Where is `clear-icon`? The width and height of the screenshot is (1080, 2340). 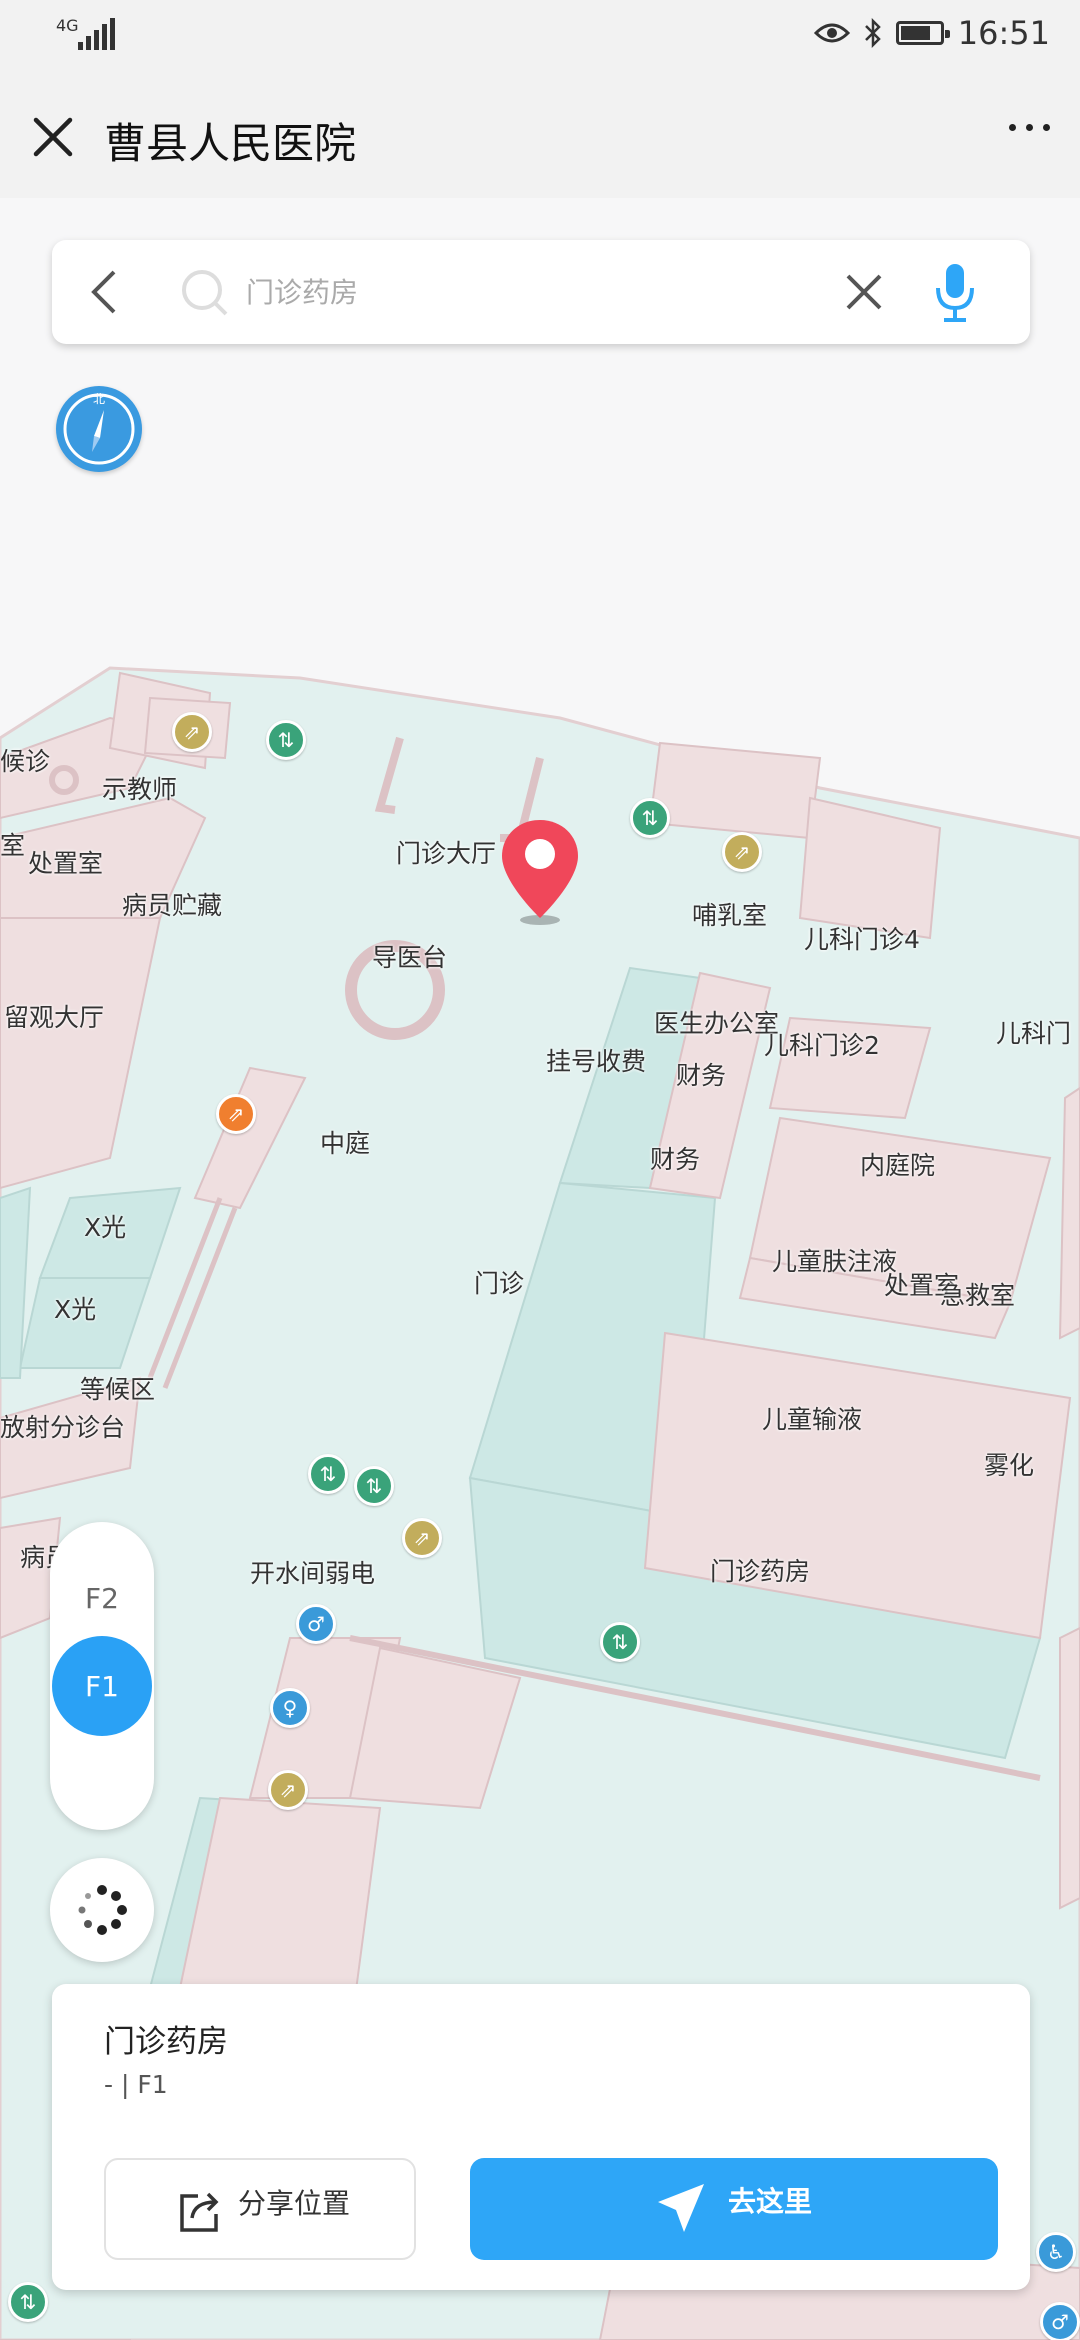
clear-icon is located at coordinates (864, 292).